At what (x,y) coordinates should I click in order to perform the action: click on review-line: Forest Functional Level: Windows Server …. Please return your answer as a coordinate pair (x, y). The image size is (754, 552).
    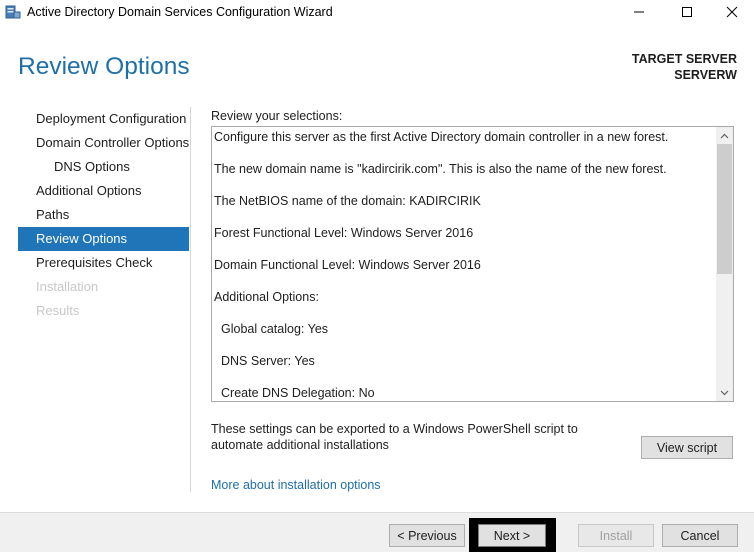
    Looking at the image, I should click on (344, 233).